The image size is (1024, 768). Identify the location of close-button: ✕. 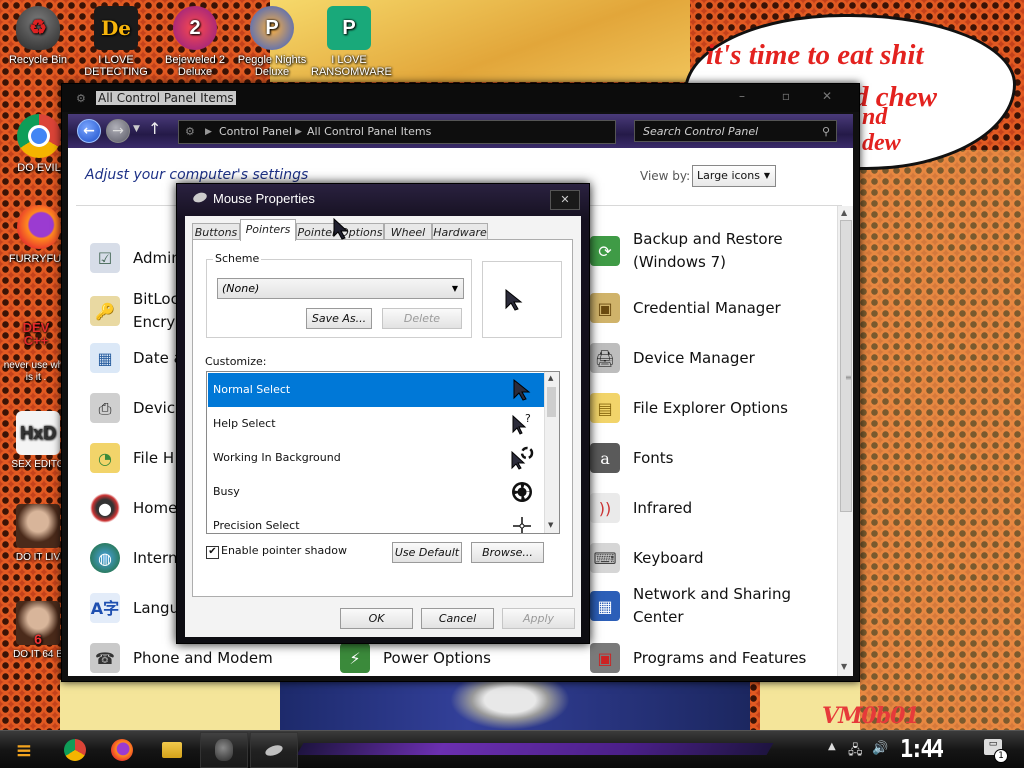
(827, 96).